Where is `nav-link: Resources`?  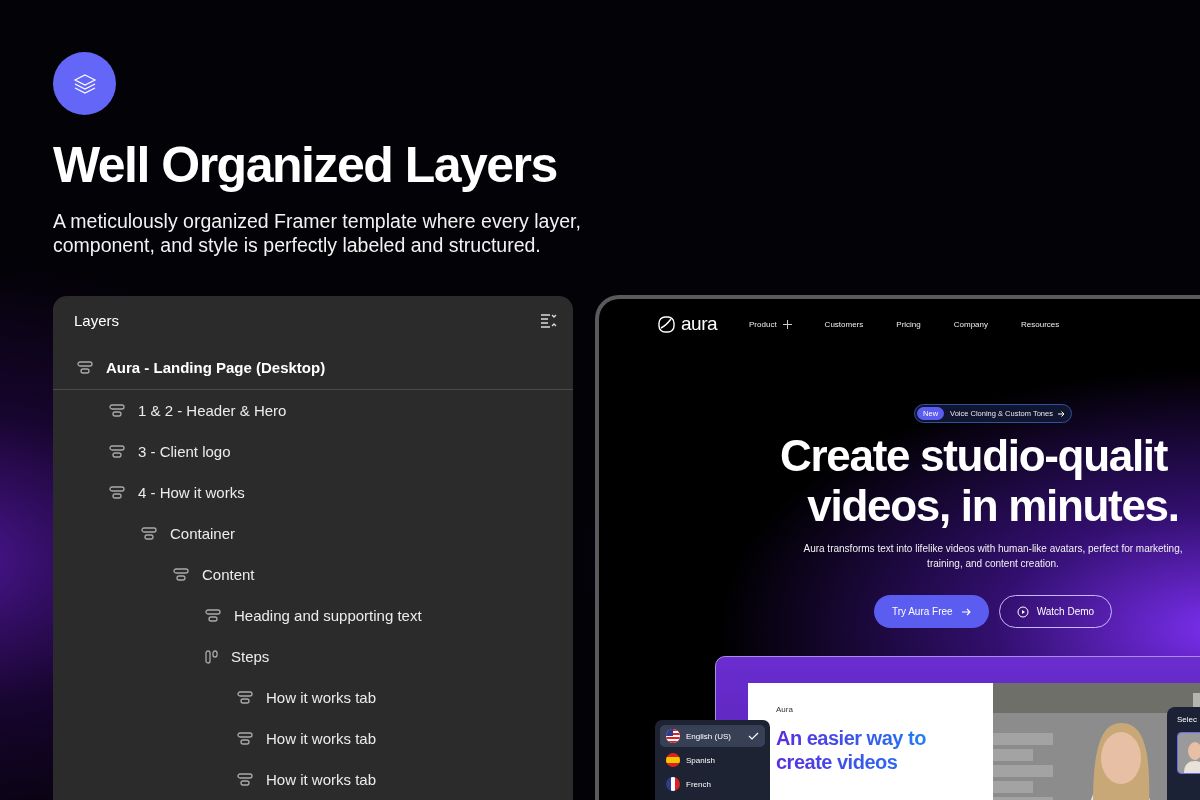 nav-link: Resources is located at coordinates (1040, 324).